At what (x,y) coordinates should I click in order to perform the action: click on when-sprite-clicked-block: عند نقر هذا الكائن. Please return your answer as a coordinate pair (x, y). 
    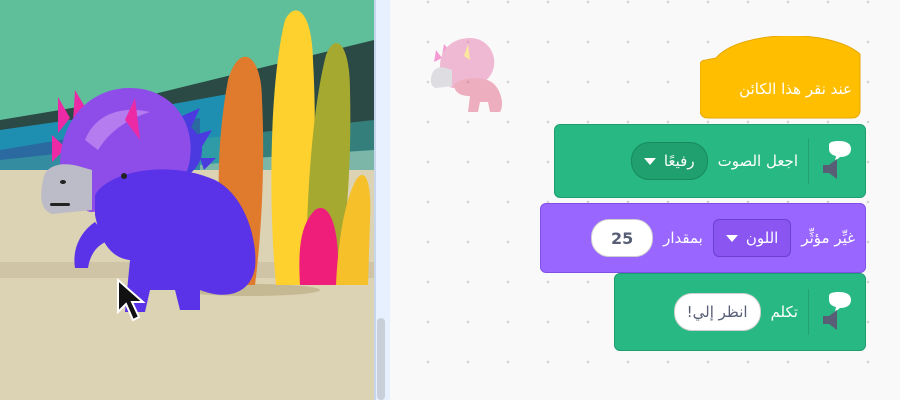
    Looking at the image, I should click on (783, 78).